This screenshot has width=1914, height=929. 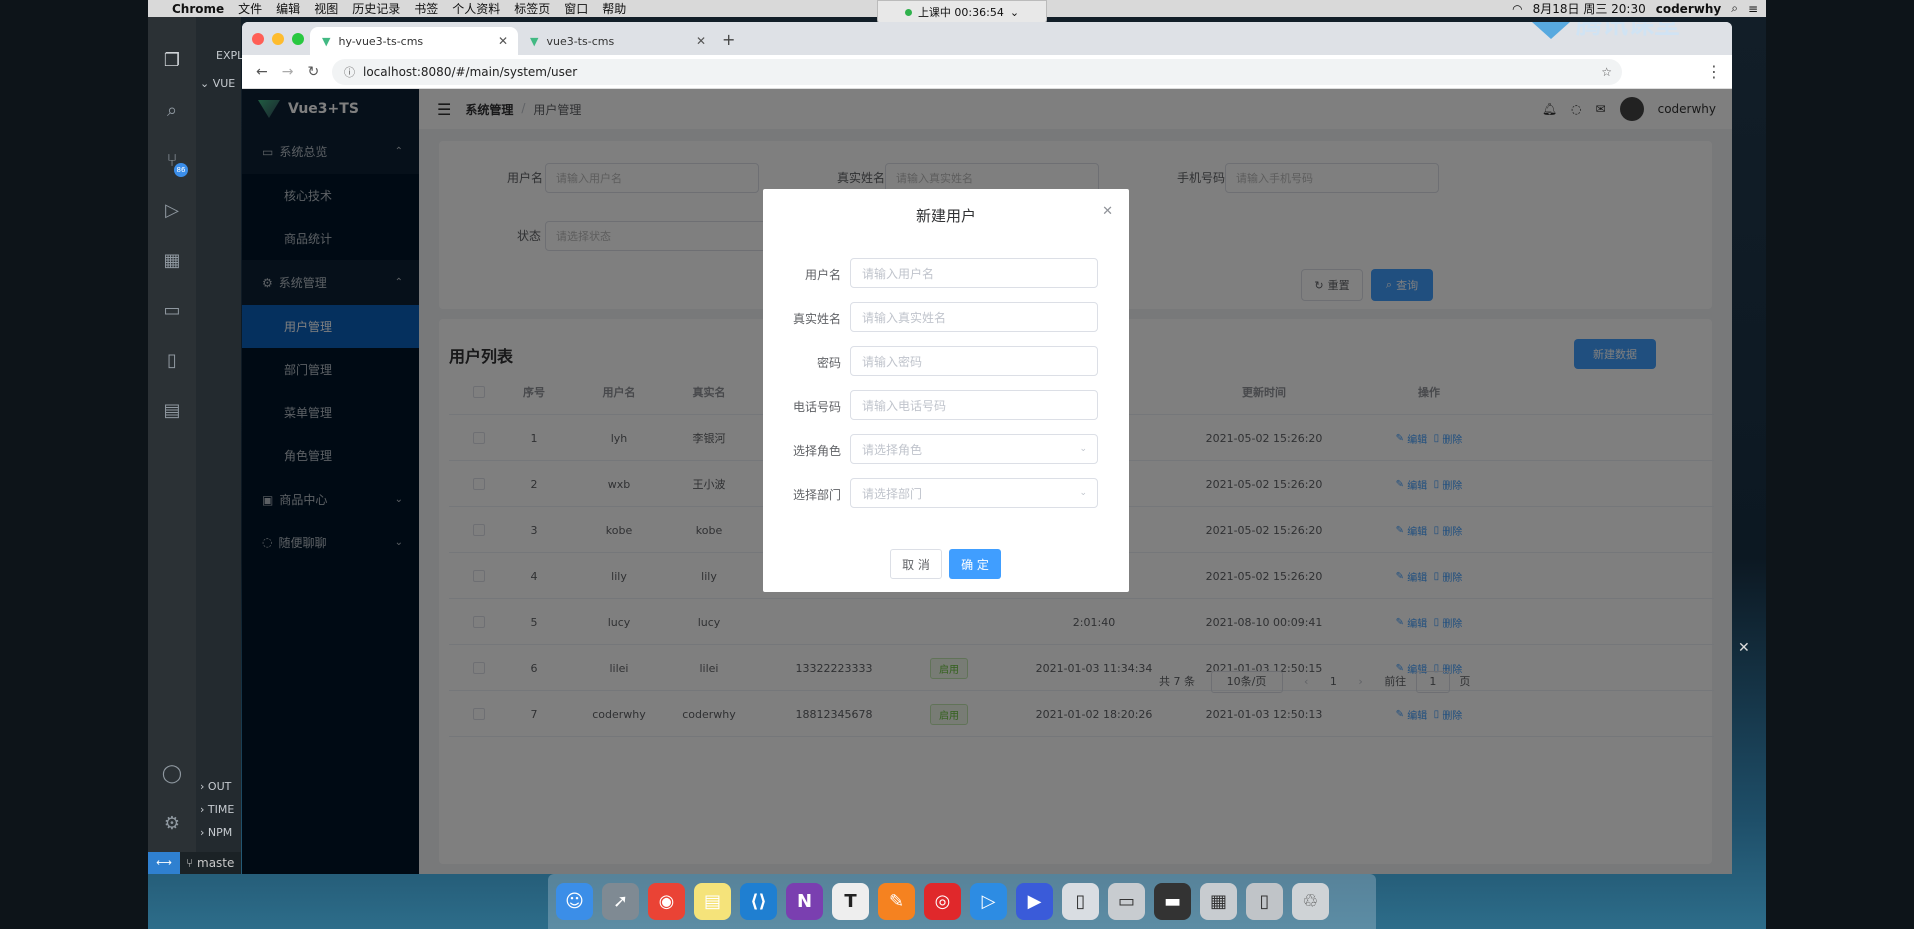 What do you see at coordinates (1589, 8) in the screenshot?
I see `menubar-datetime: 8月18日 周三 20:30` at bounding box center [1589, 8].